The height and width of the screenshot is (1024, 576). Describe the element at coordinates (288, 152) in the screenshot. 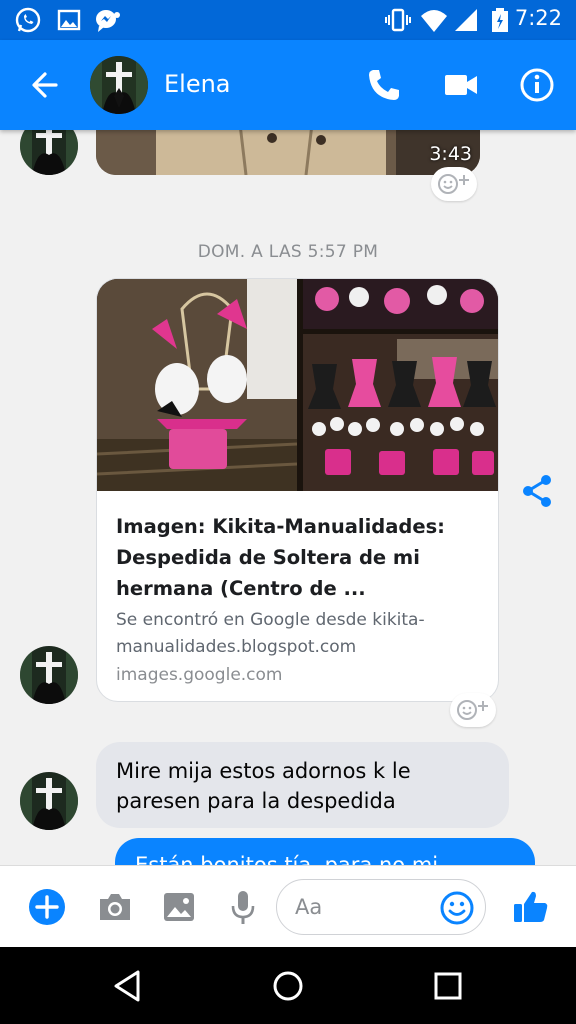

I see `video-message: 3:43` at that location.